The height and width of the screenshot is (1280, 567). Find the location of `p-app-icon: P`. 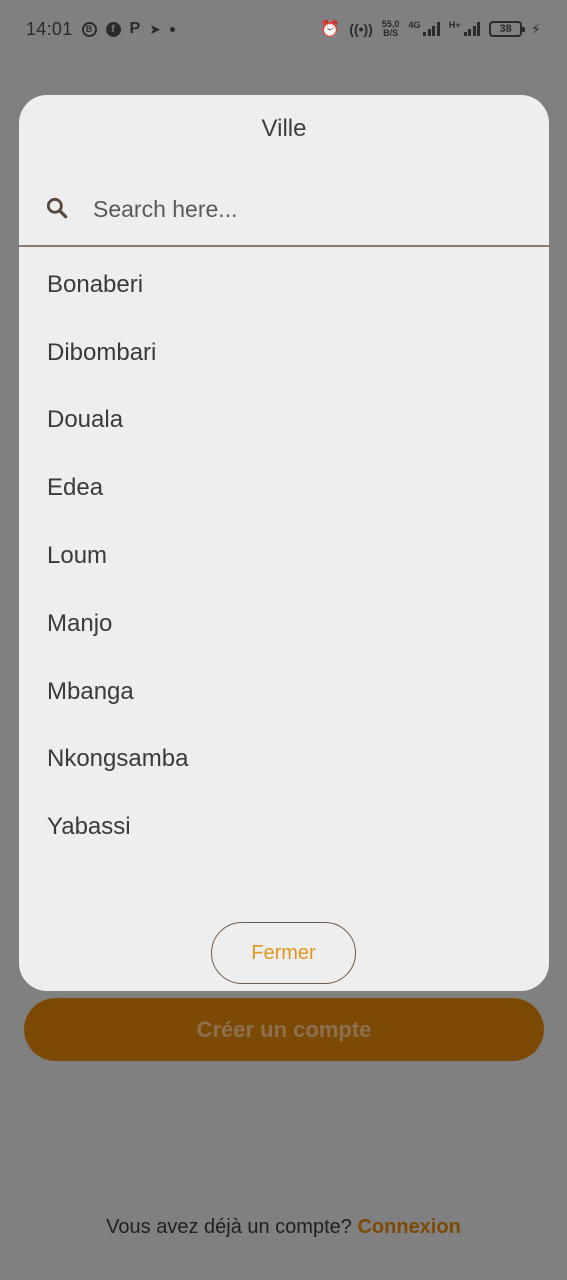

p-app-icon: P is located at coordinates (135, 28).